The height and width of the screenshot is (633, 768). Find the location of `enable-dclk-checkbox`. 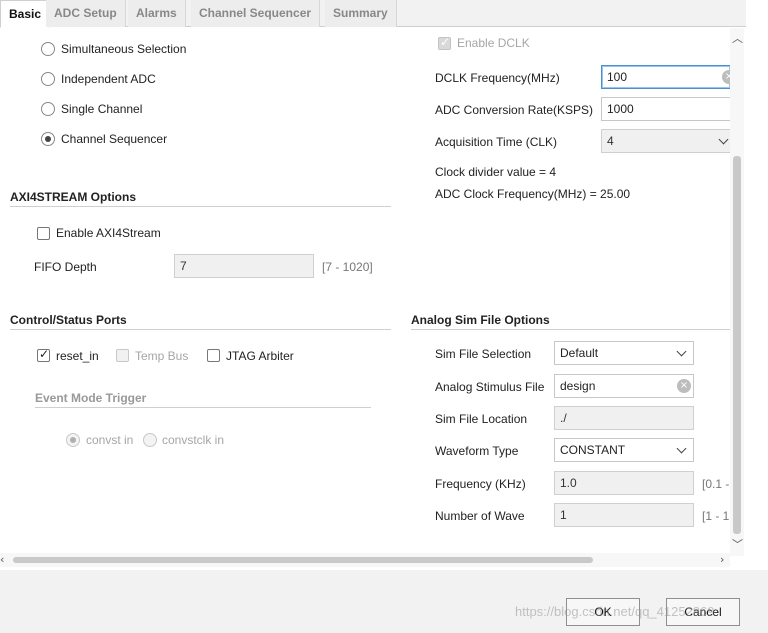

enable-dclk-checkbox is located at coordinates (444, 42).